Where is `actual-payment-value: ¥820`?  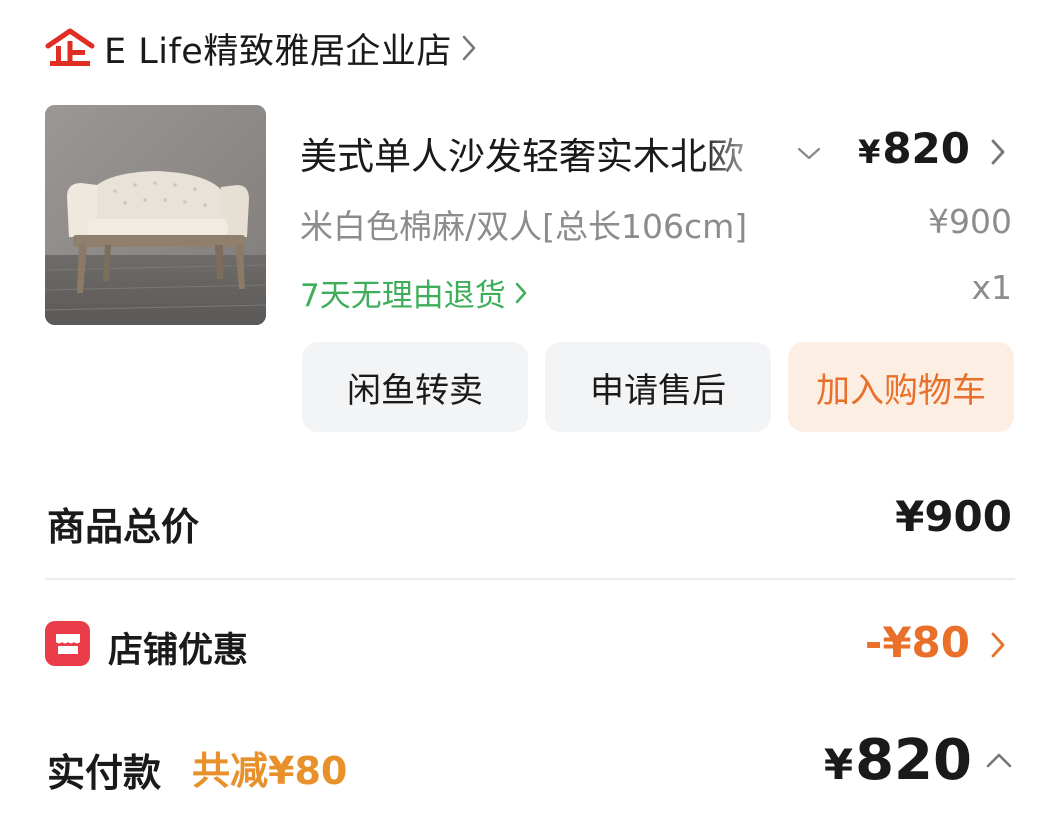 actual-payment-value: ¥820 is located at coordinates (898, 760).